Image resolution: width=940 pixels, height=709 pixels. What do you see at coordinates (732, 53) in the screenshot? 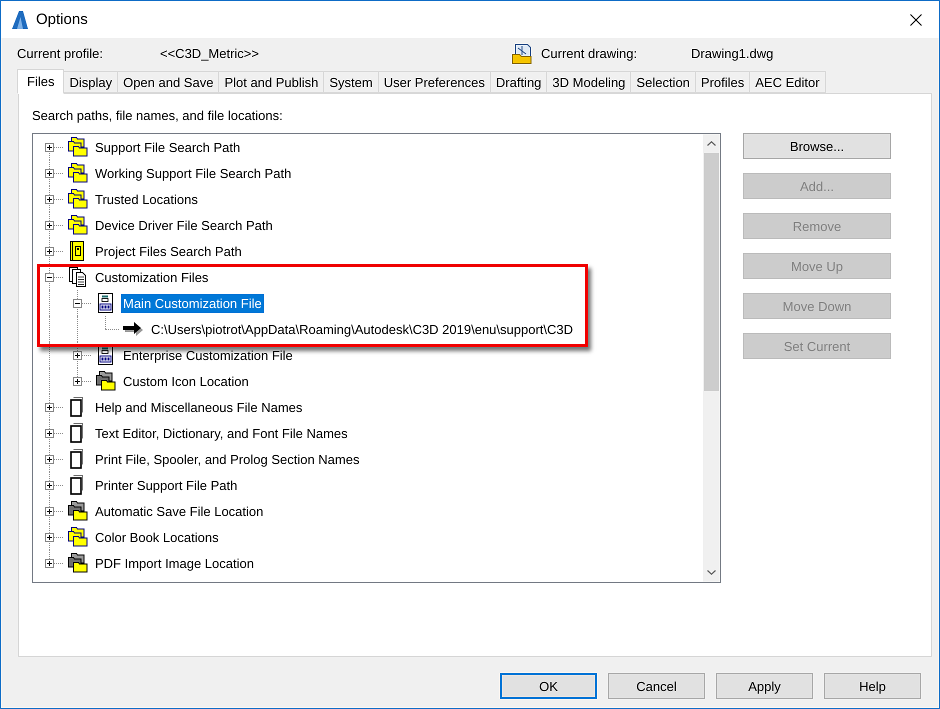
I see `drawing-value: Drawing1.dwg` at bounding box center [732, 53].